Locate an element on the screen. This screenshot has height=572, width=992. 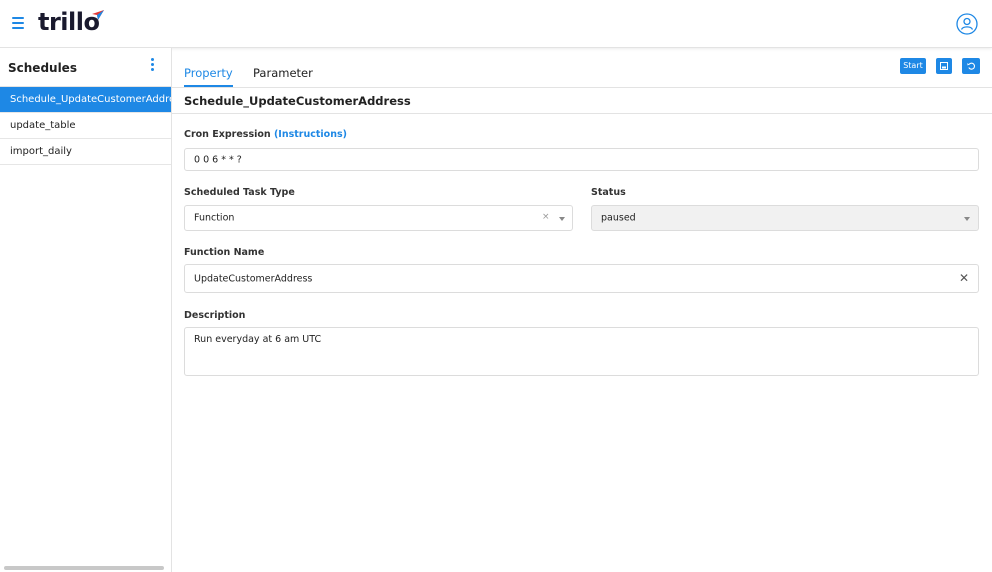
refresh-button is located at coordinates (971, 66).